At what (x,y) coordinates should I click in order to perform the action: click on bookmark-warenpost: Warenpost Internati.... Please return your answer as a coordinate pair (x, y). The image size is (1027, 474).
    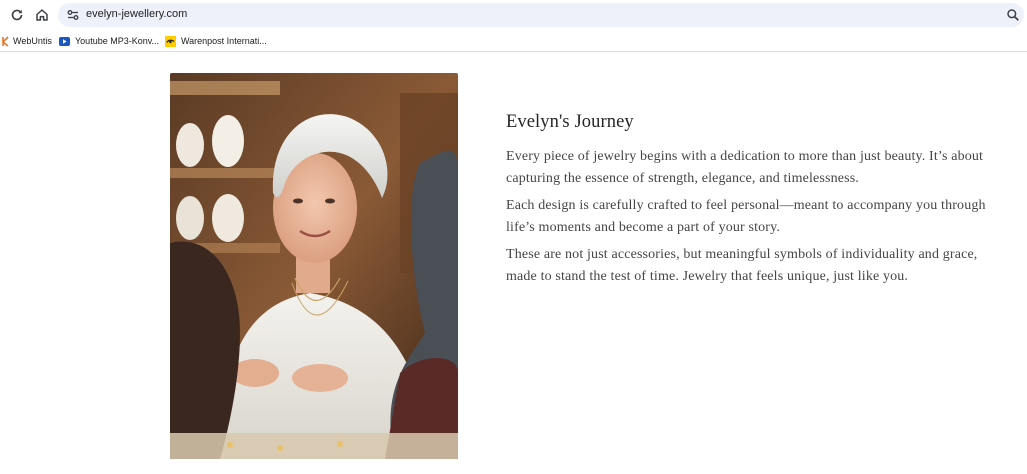
    Looking at the image, I should click on (216, 41).